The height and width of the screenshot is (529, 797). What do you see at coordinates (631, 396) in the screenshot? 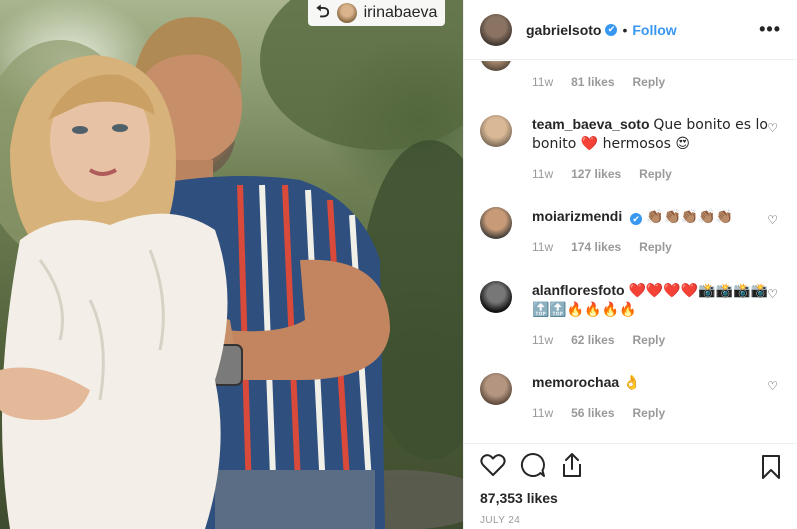
I see `comment-item: memorochaa 👌 ♡ 11w 56 likes Reply` at bounding box center [631, 396].